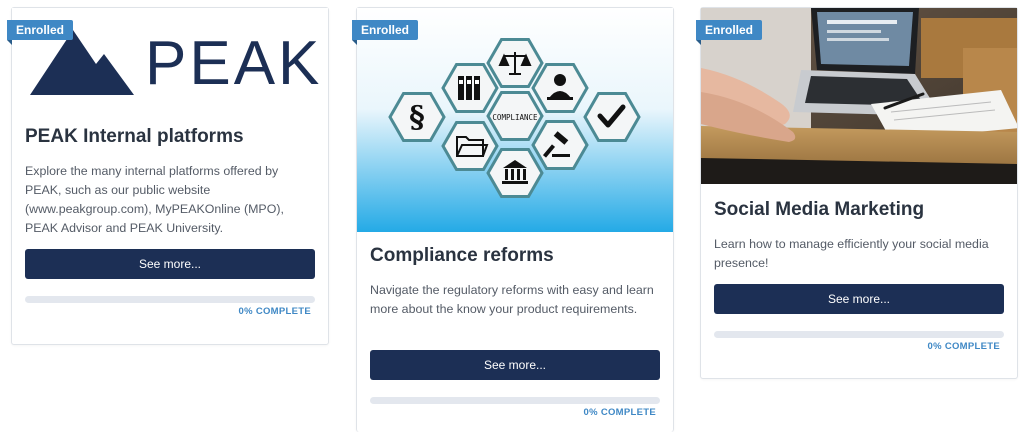 The width and height of the screenshot is (1024, 432). I want to click on course-title: PEAK Internal platforms, so click(134, 136).